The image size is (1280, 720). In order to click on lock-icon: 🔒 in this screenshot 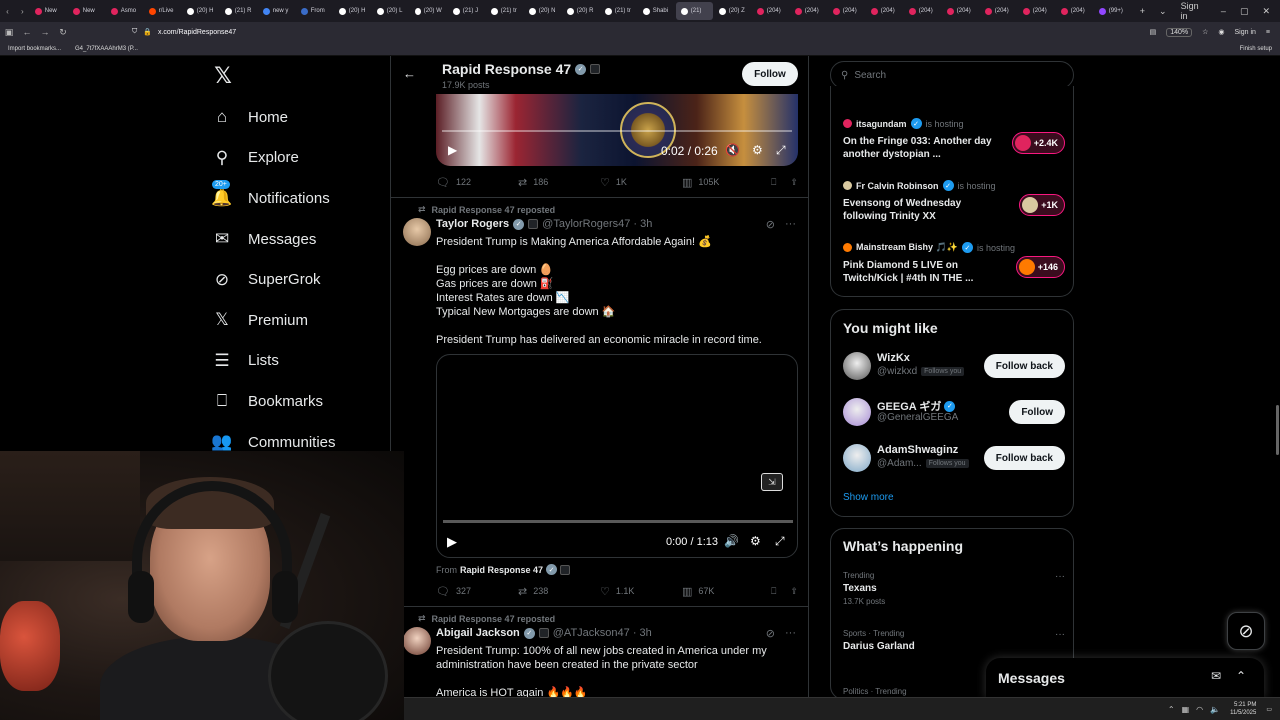, I will do `click(147, 32)`.